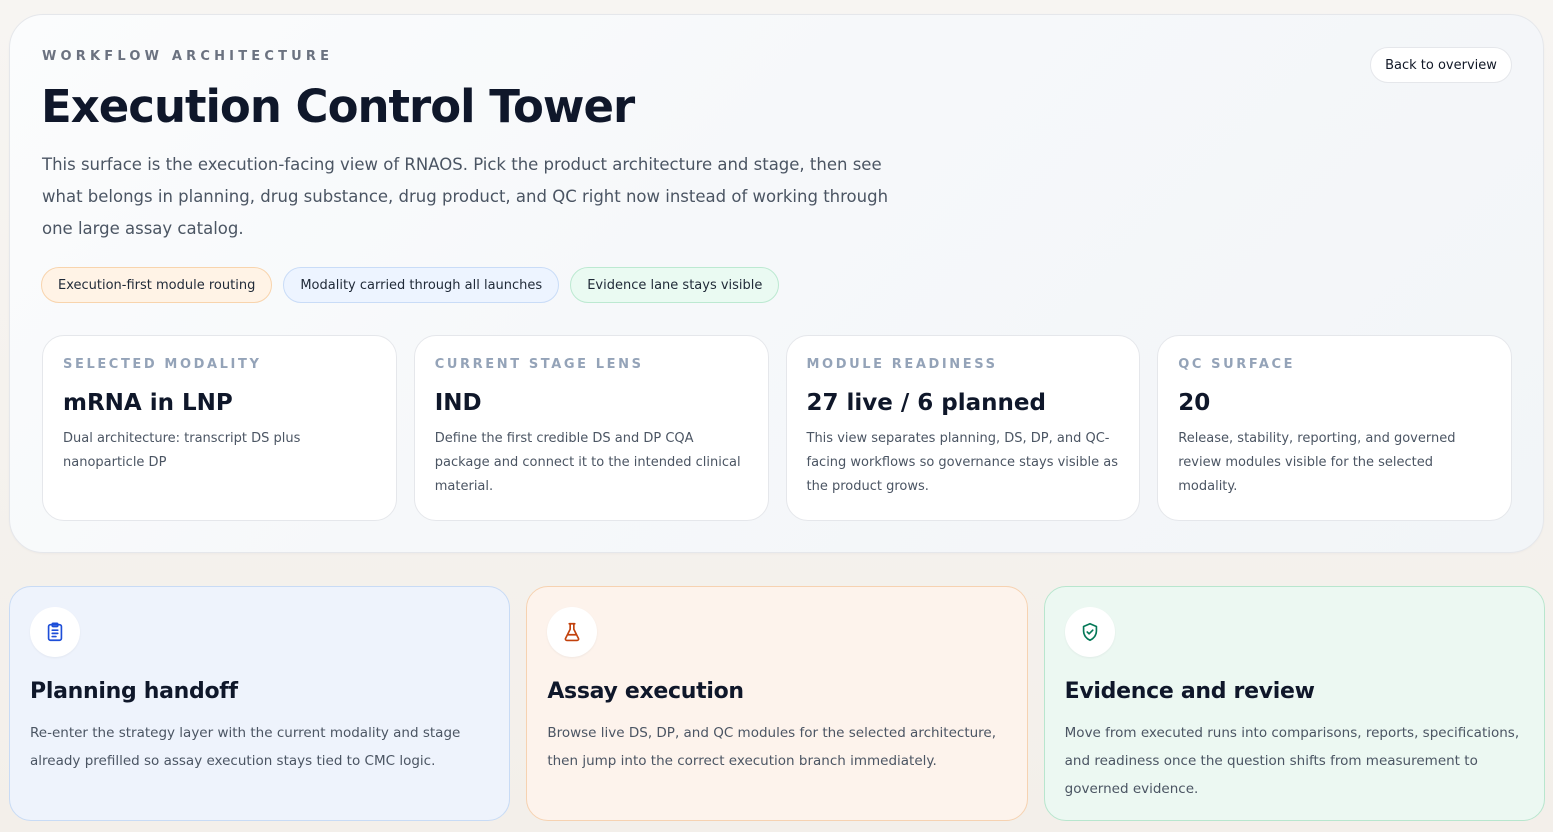 This screenshot has height=832, width=1553. Describe the element at coordinates (188, 56) in the screenshot. I see `hero-eyebrow: WORKFLOW ARCHITECTURE` at that location.